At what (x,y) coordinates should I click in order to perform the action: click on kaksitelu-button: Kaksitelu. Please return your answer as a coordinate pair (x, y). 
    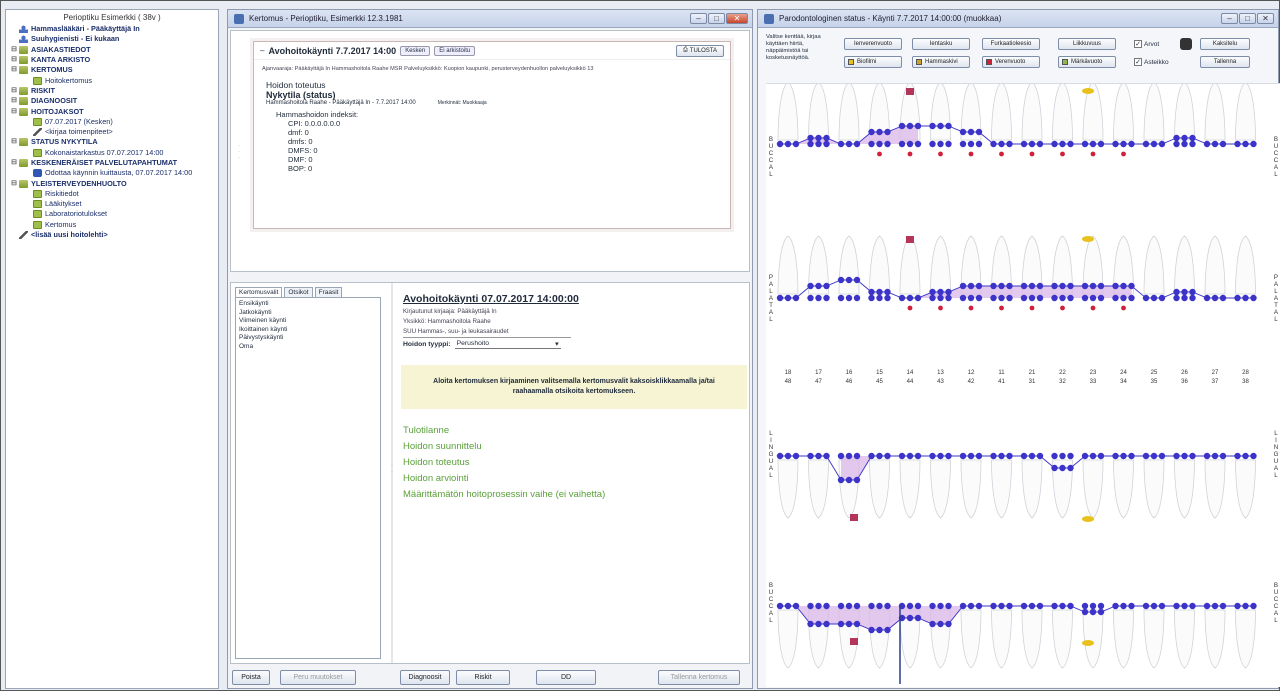
    Looking at the image, I should click on (1225, 44).